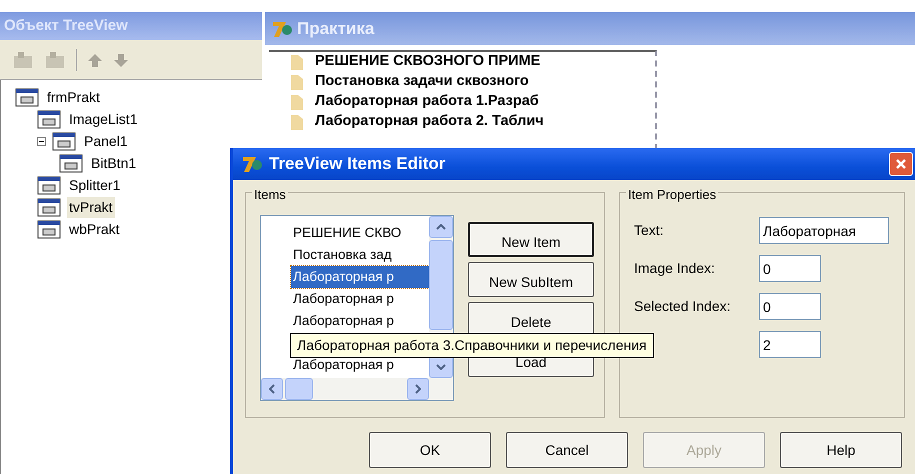  I want to click on scroll-up-button, so click(441, 227).